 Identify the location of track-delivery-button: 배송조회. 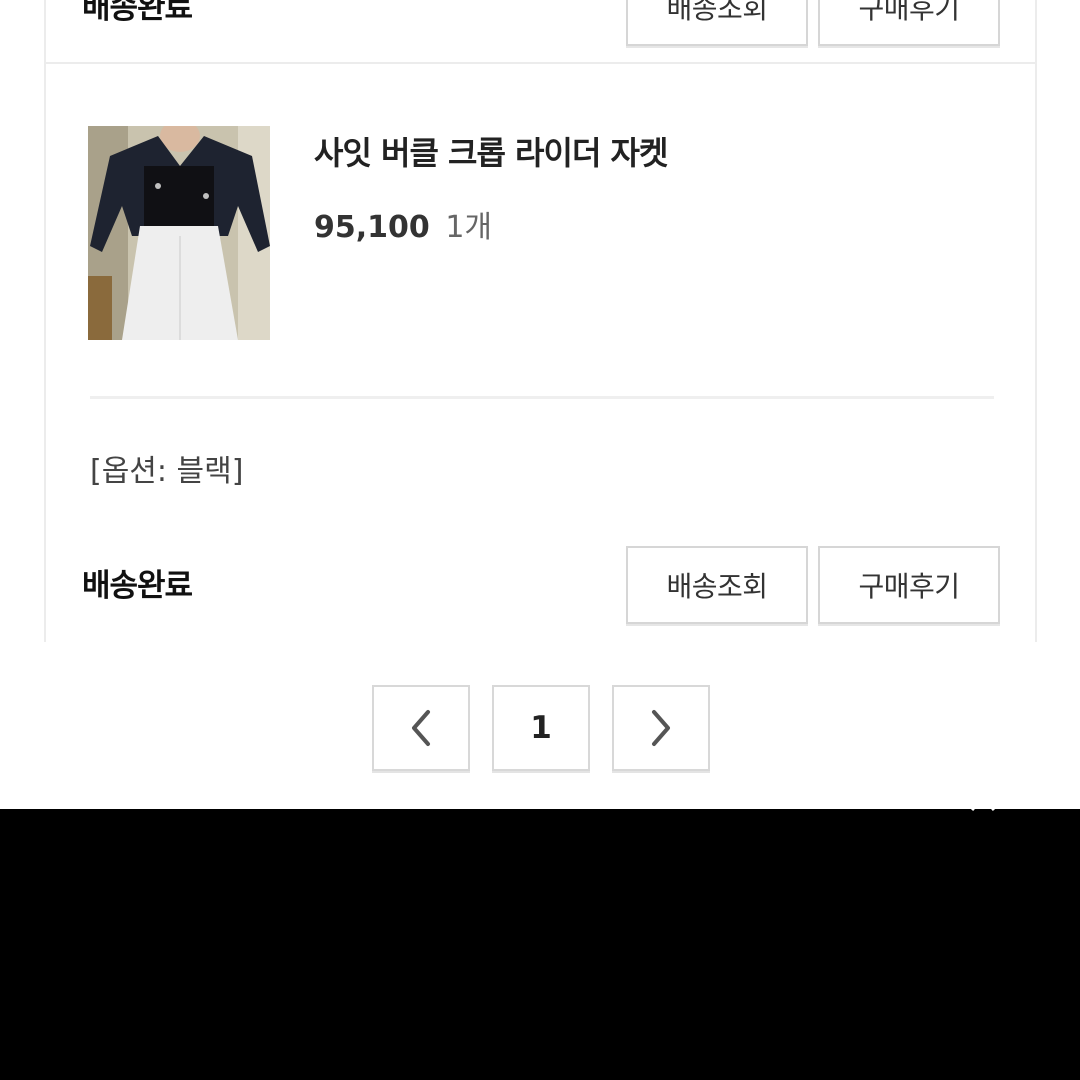
(717, 585).